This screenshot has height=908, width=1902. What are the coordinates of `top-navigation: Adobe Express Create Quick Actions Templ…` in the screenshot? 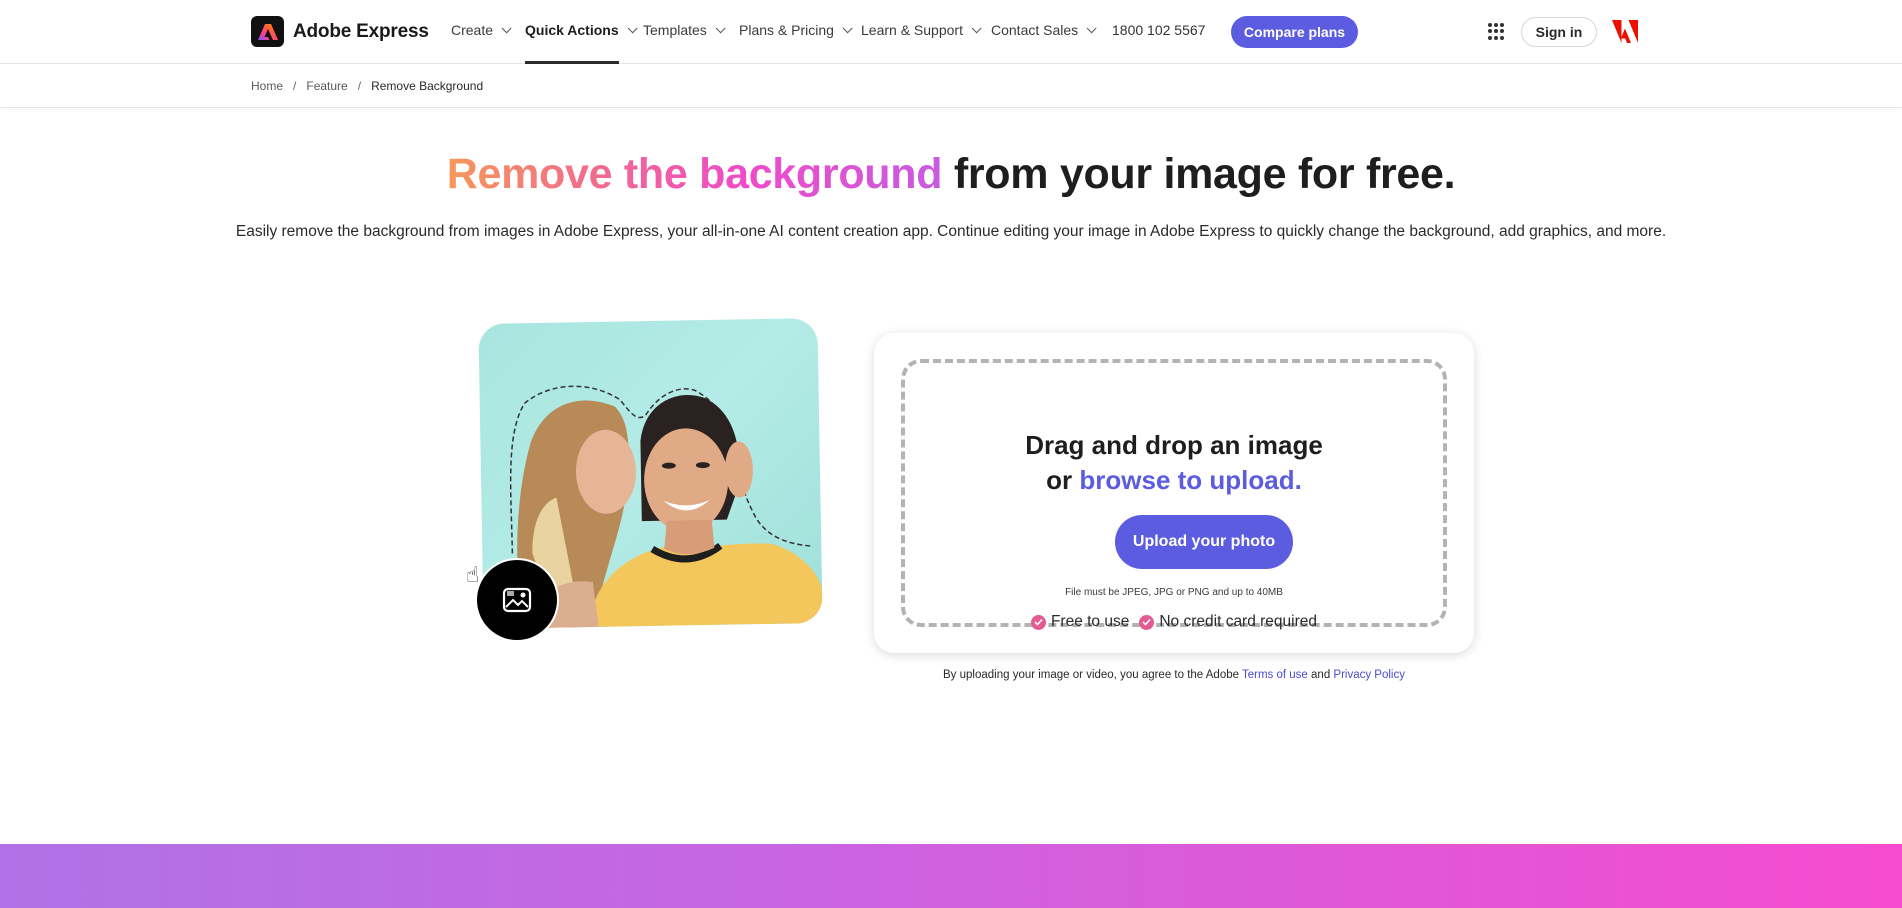 It's located at (951, 32).